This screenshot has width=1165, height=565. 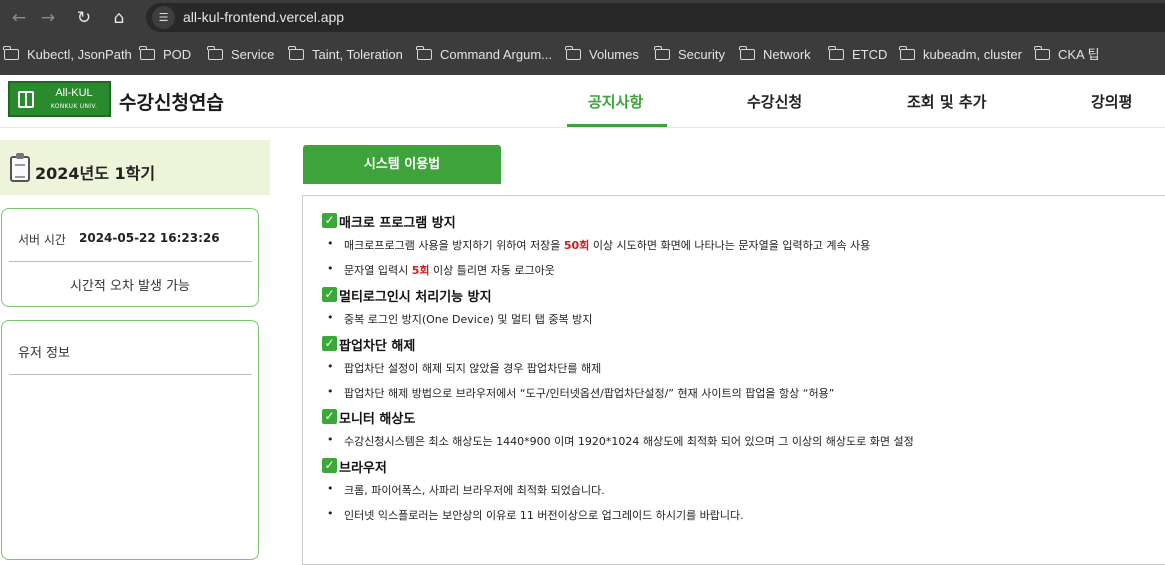 I want to click on site-title: 수강신청연습, so click(x=171, y=103).